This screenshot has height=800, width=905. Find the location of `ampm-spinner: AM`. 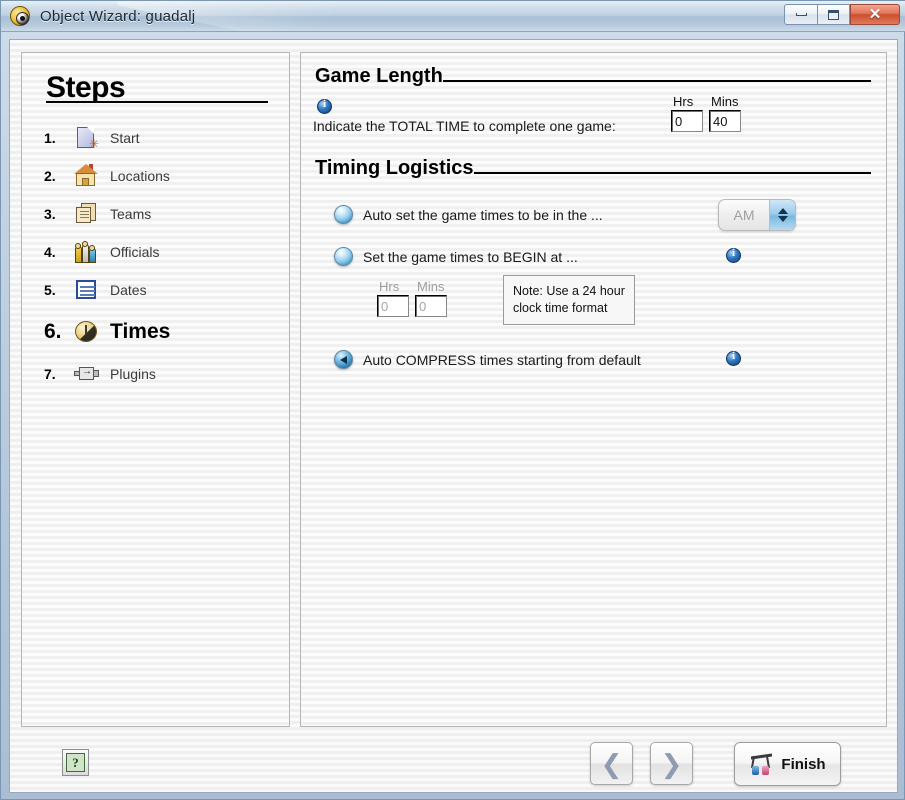

ampm-spinner: AM is located at coordinates (757, 215).